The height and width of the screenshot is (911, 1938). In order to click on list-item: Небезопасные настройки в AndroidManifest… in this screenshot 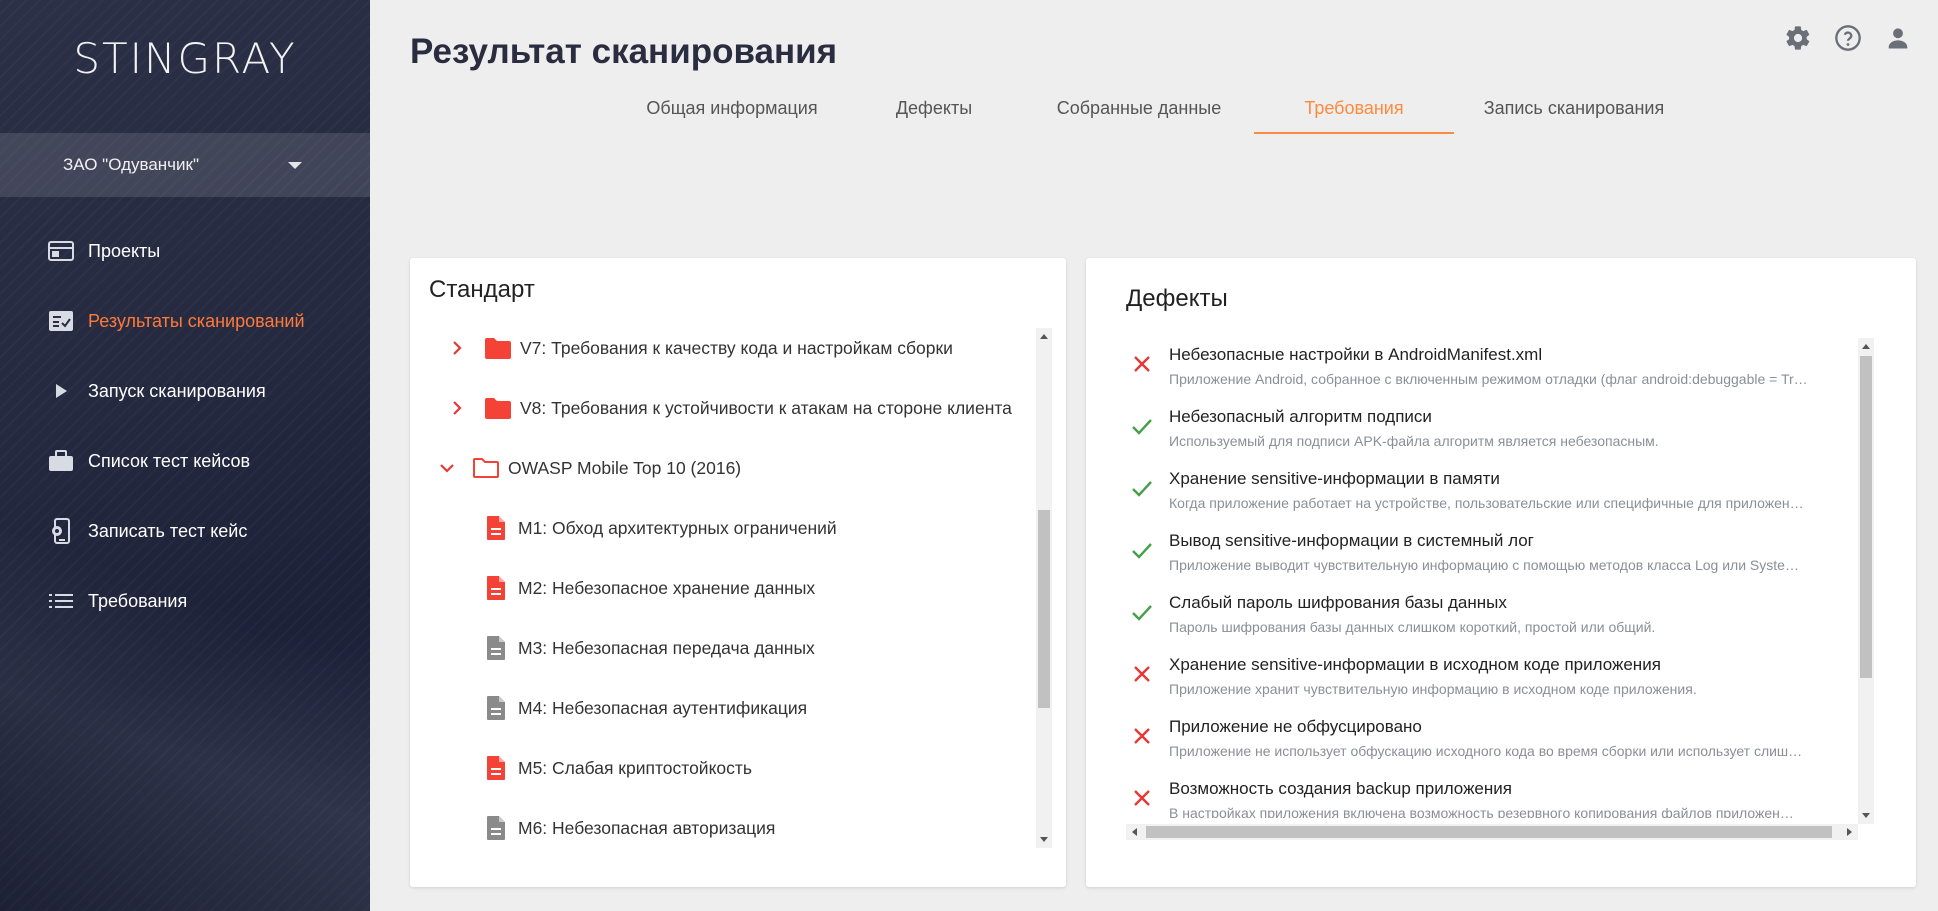, I will do `click(1485, 369)`.